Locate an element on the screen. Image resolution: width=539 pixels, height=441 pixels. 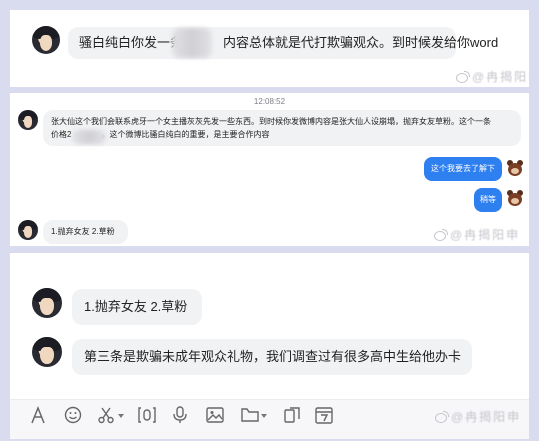
message-bubble: 骚白纯白你发一条 内容总体就是代打欺骗观众。到时候发给你word is located at coordinates (283, 43).